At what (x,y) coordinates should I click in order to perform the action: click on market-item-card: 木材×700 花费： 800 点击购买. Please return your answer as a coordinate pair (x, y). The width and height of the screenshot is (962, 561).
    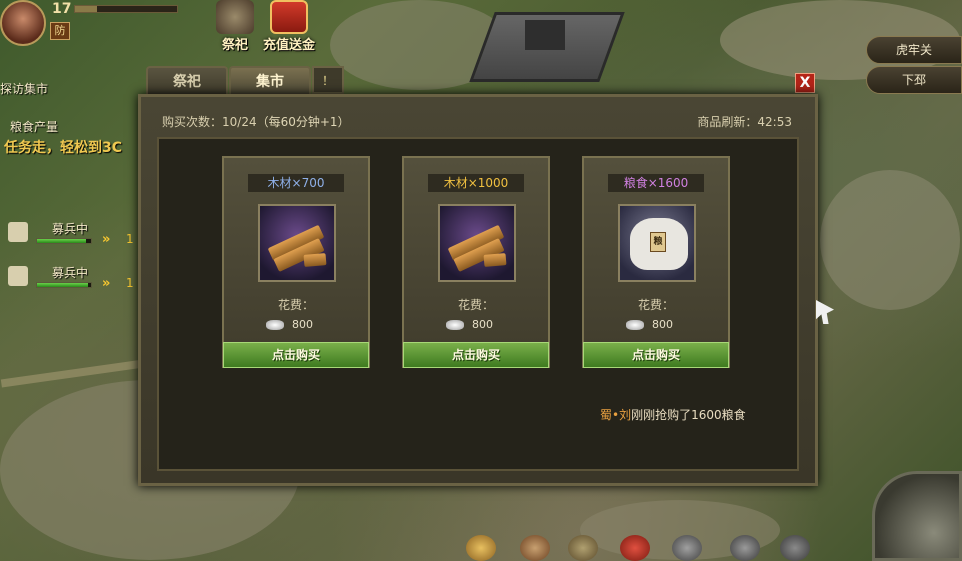
    Looking at the image, I should click on (296, 262).